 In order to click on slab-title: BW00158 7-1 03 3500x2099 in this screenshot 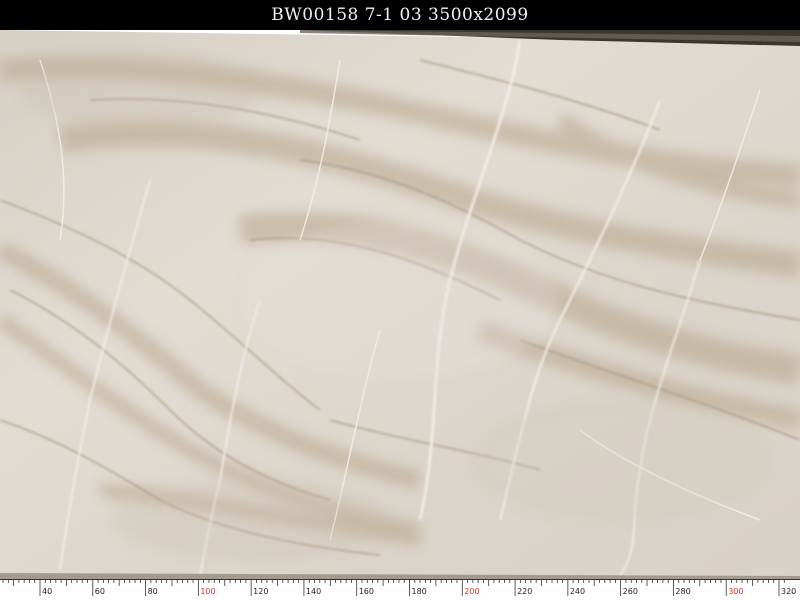, I will do `click(400, 15)`.